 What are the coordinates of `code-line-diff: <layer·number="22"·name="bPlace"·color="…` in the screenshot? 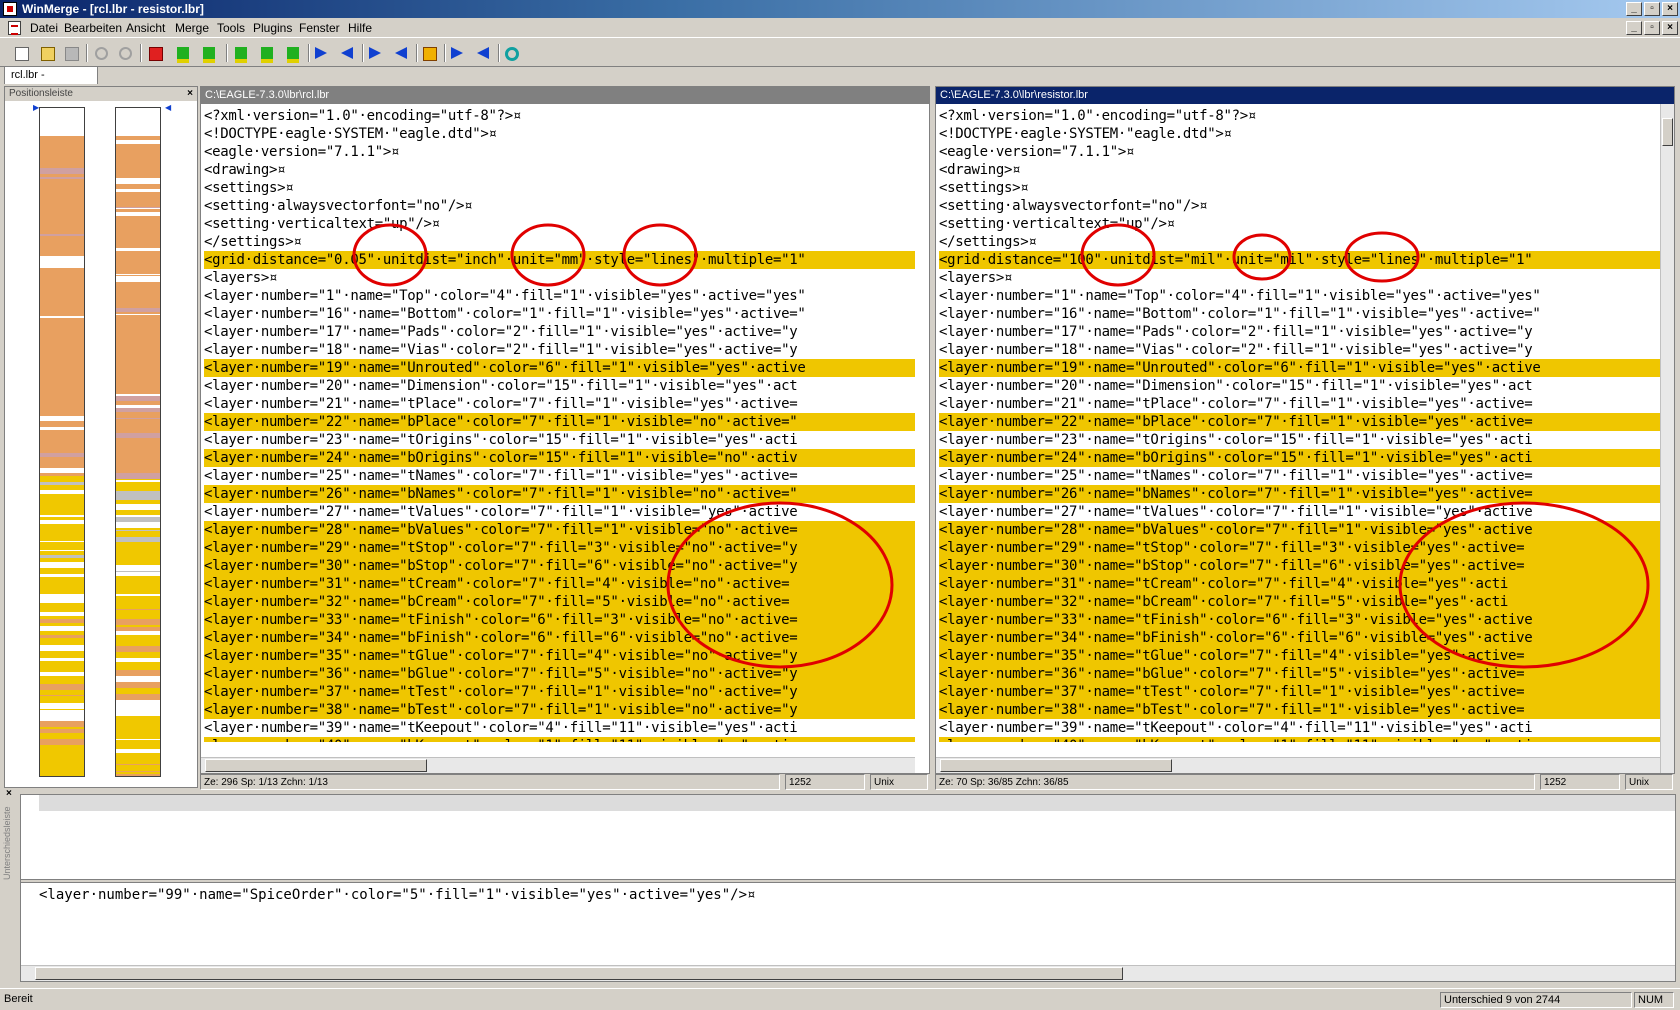 It's located at (559, 422).